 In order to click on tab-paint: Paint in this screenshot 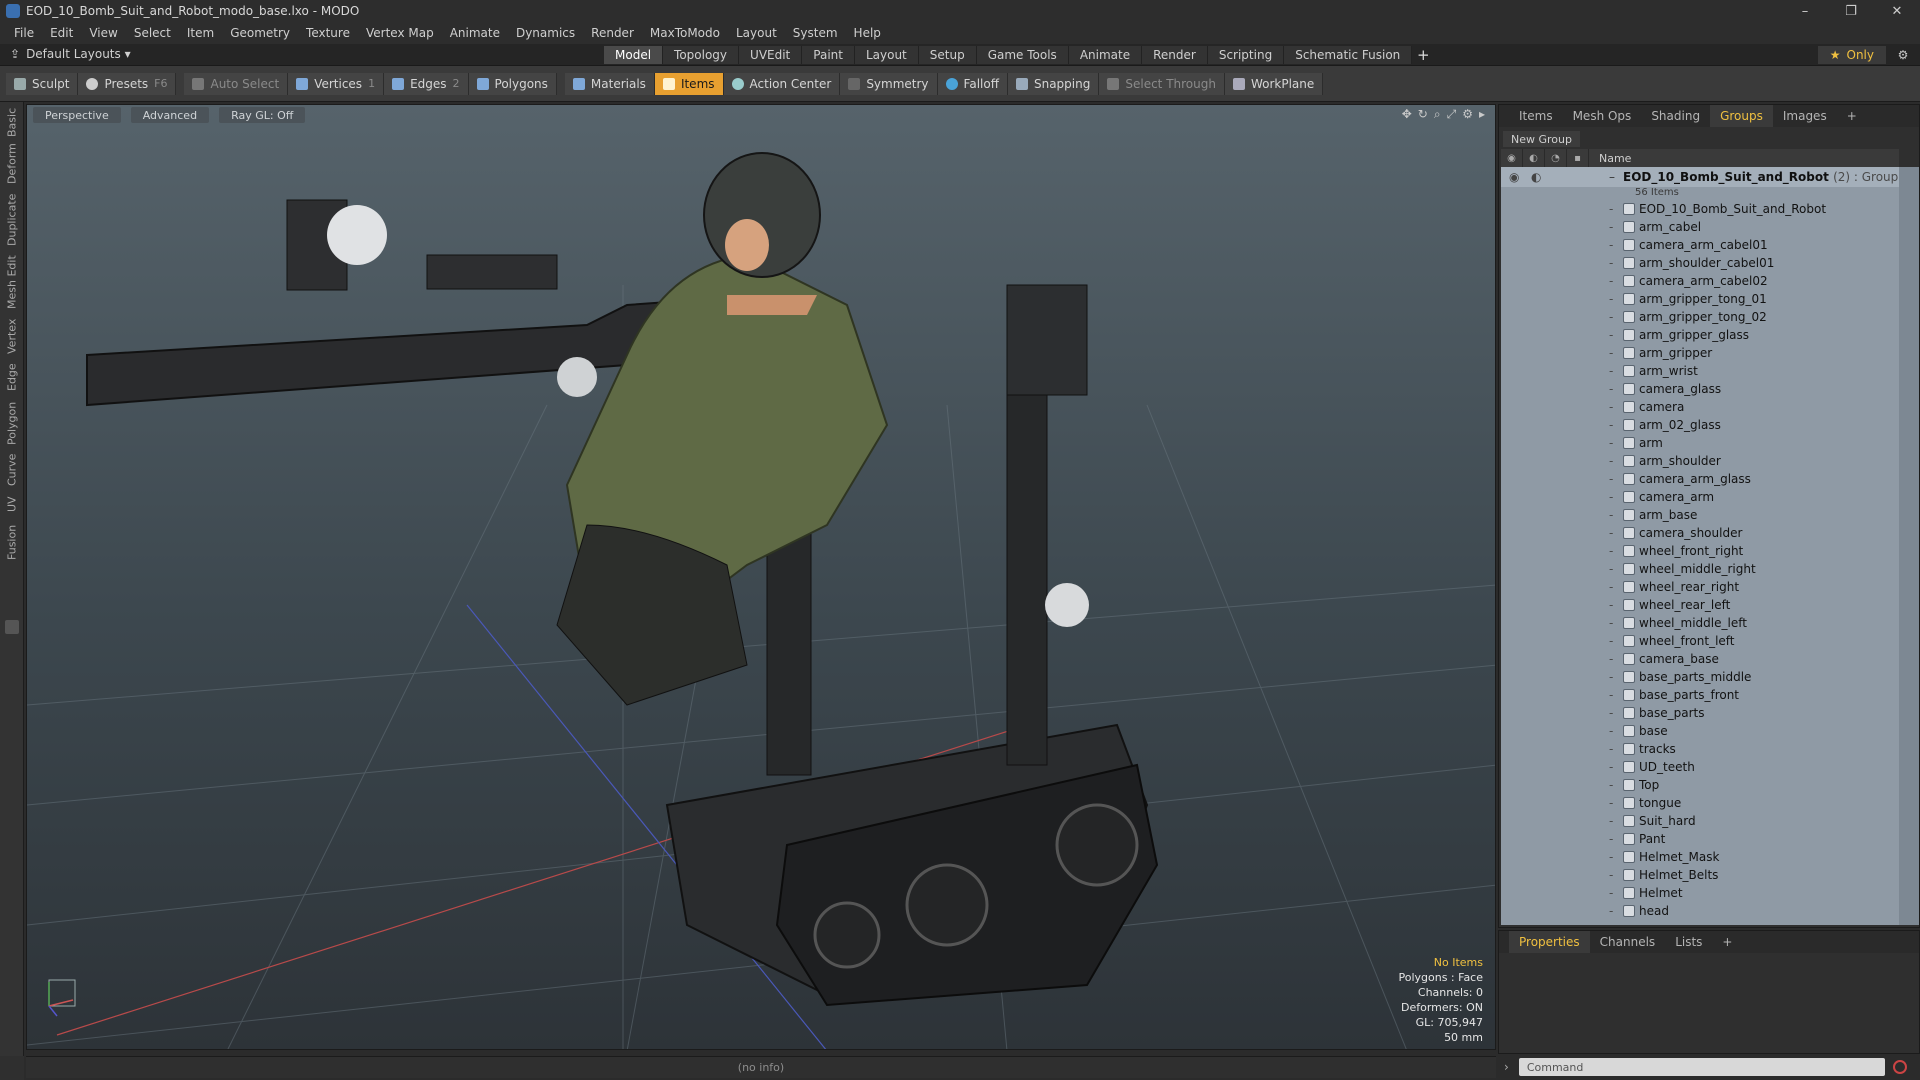, I will do `click(828, 55)`.